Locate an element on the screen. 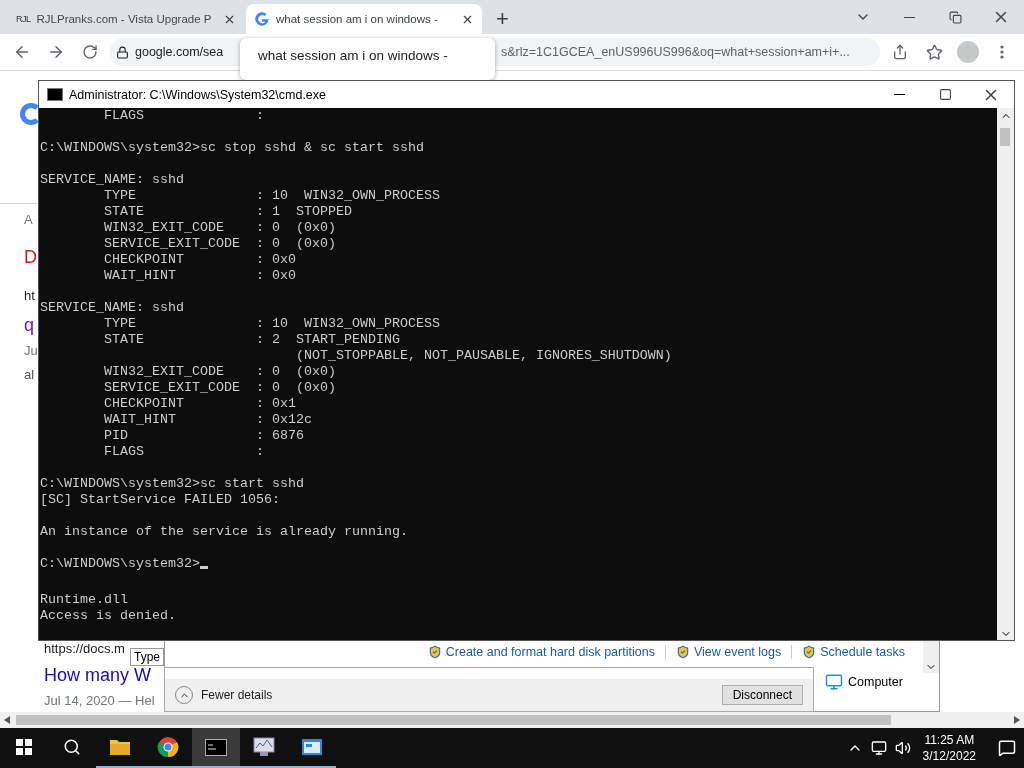 Image resolution: width=1024 pixels, height=768 pixels. terminal-line: C:\WINDOWS\system32>sc start sshd is located at coordinates (172, 483).